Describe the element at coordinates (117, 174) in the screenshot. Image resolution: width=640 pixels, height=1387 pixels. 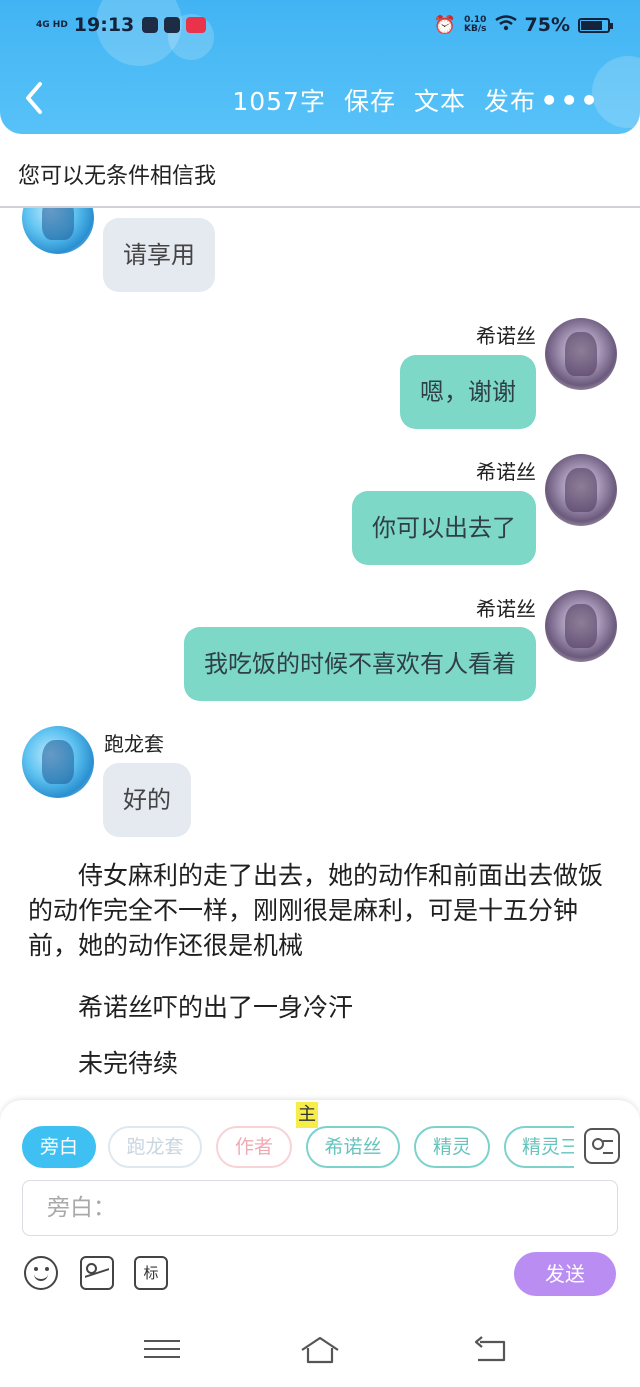
I see `story-title: 您可以无条件相信我` at that location.